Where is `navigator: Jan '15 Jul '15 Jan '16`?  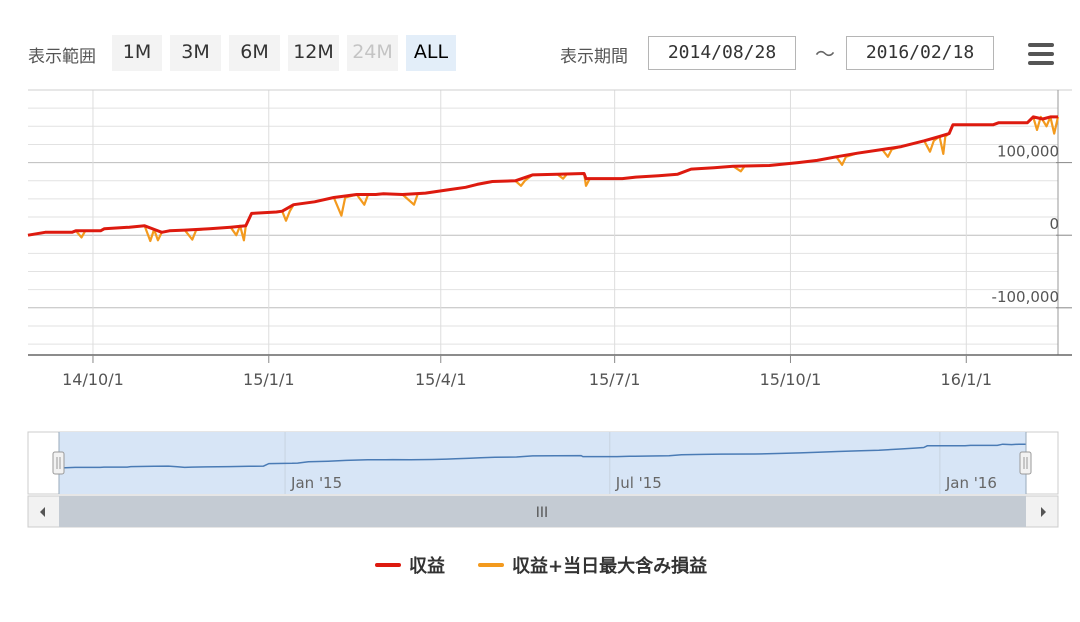 navigator: Jan '15 Jul '15 Jan '16 is located at coordinates (543, 463).